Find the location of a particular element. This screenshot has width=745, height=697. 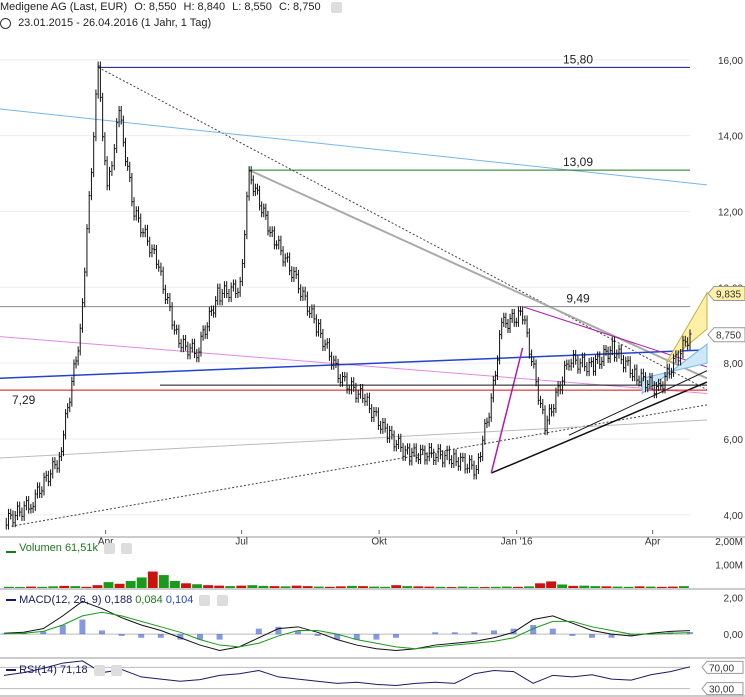

level-label: 15,80 is located at coordinates (578, 59).